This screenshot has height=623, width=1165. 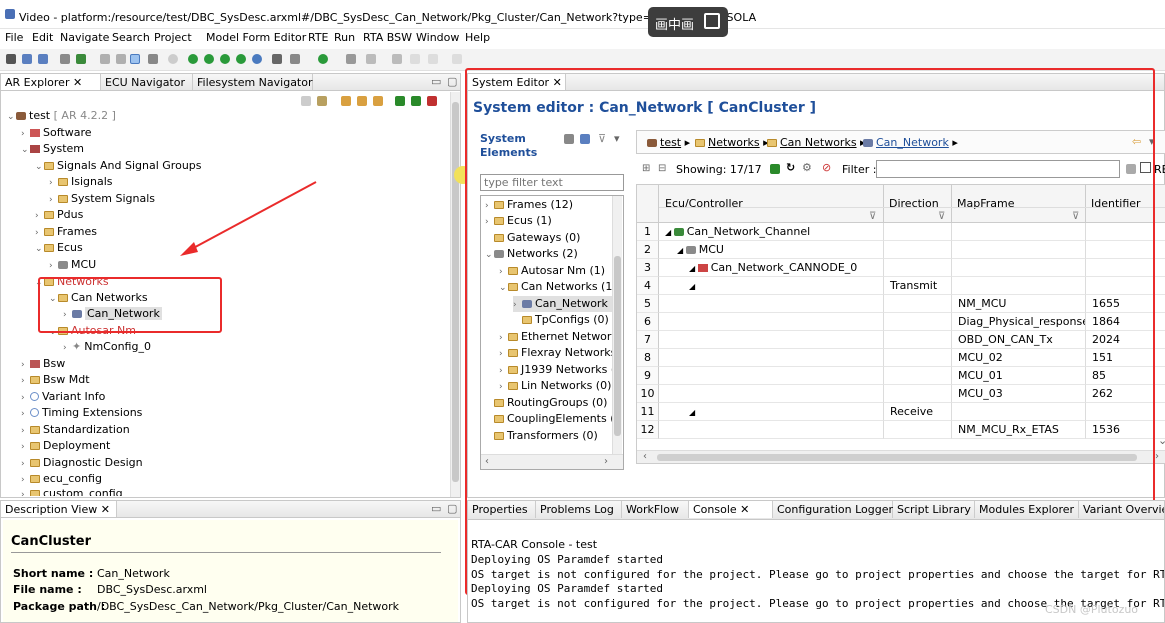 What do you see at coordinates (241, 59) in the screenshot?
I see `g-icon` at bounding box center [241, 59].